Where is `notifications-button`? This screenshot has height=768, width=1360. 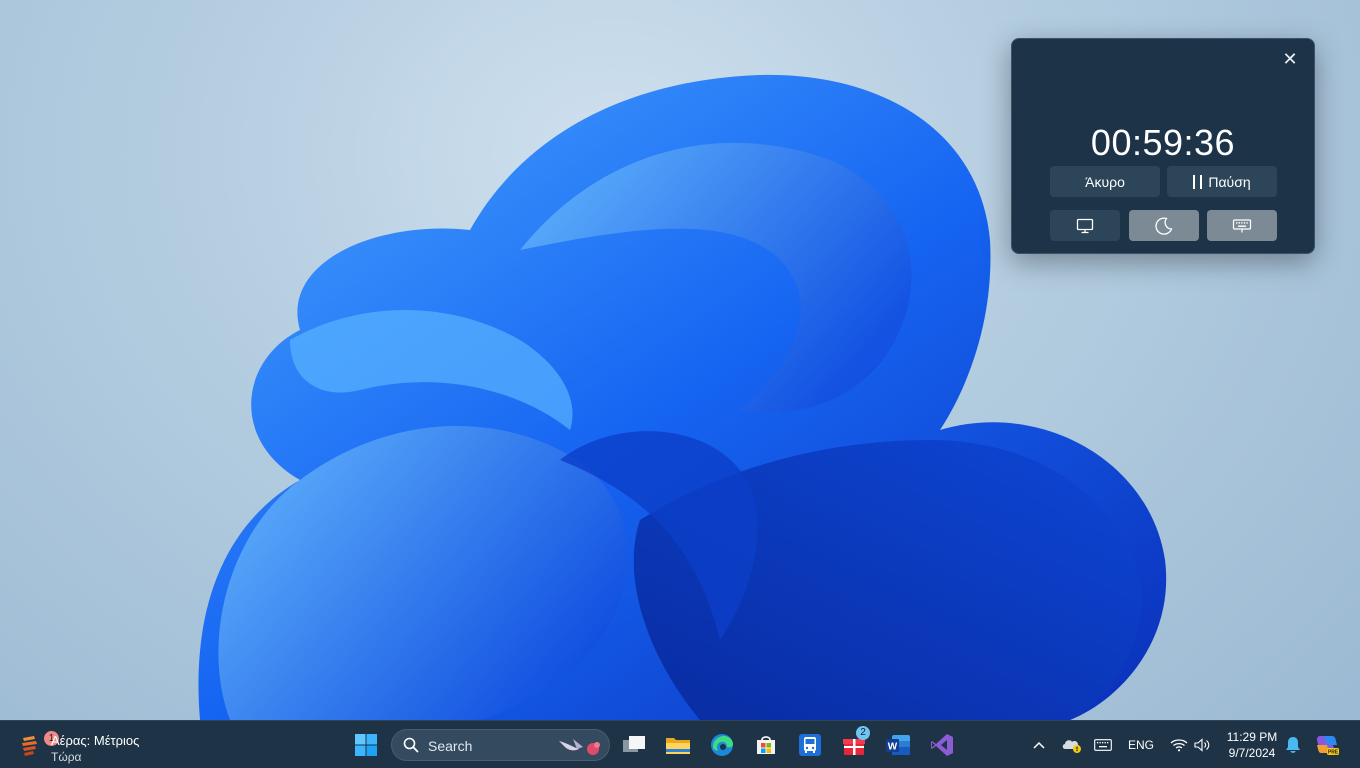 notifications-button is located at coordinates (1293, 744).